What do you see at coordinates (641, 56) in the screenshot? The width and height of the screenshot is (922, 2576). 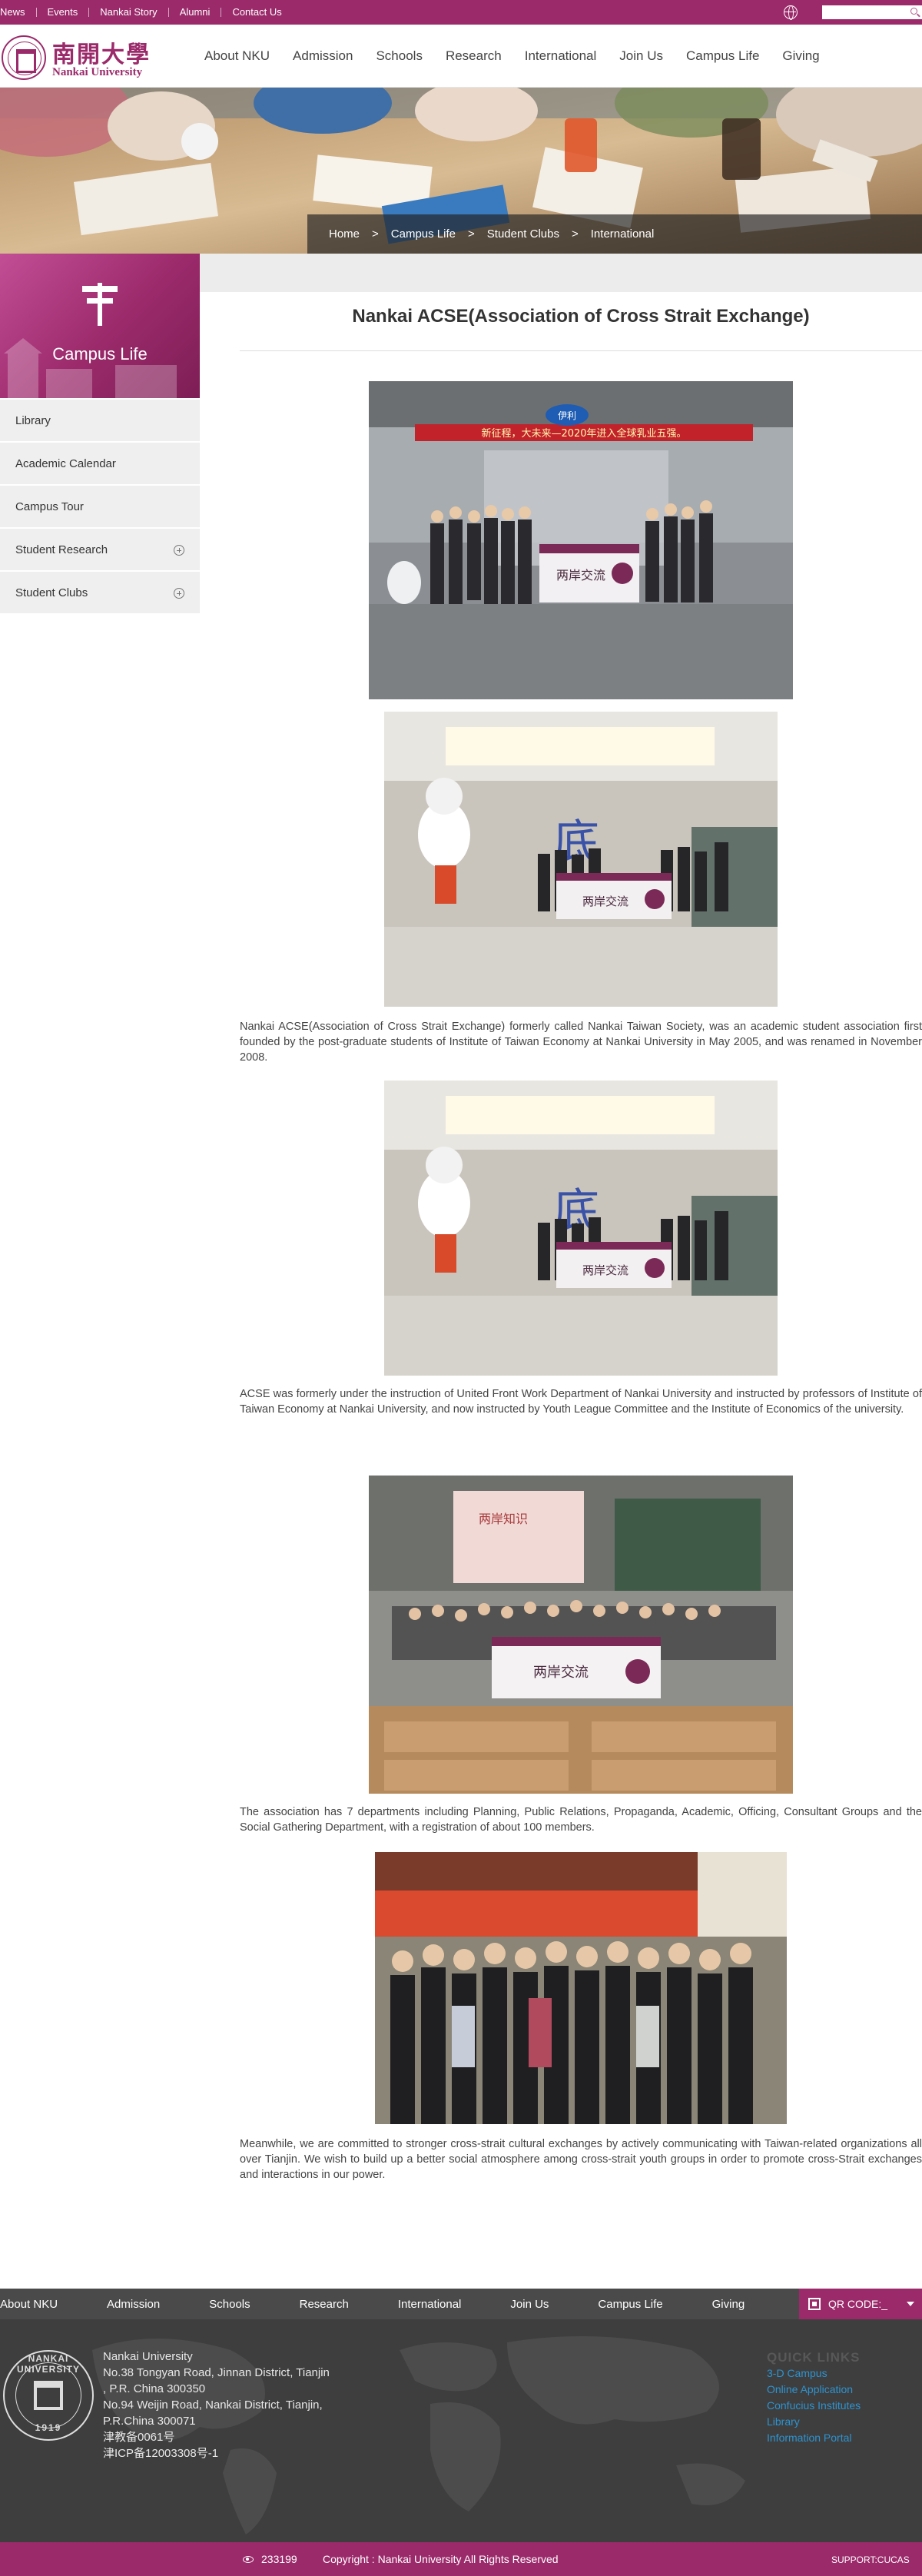 I see `nav-join-us: Join Us` at bounding box center [641, 56].